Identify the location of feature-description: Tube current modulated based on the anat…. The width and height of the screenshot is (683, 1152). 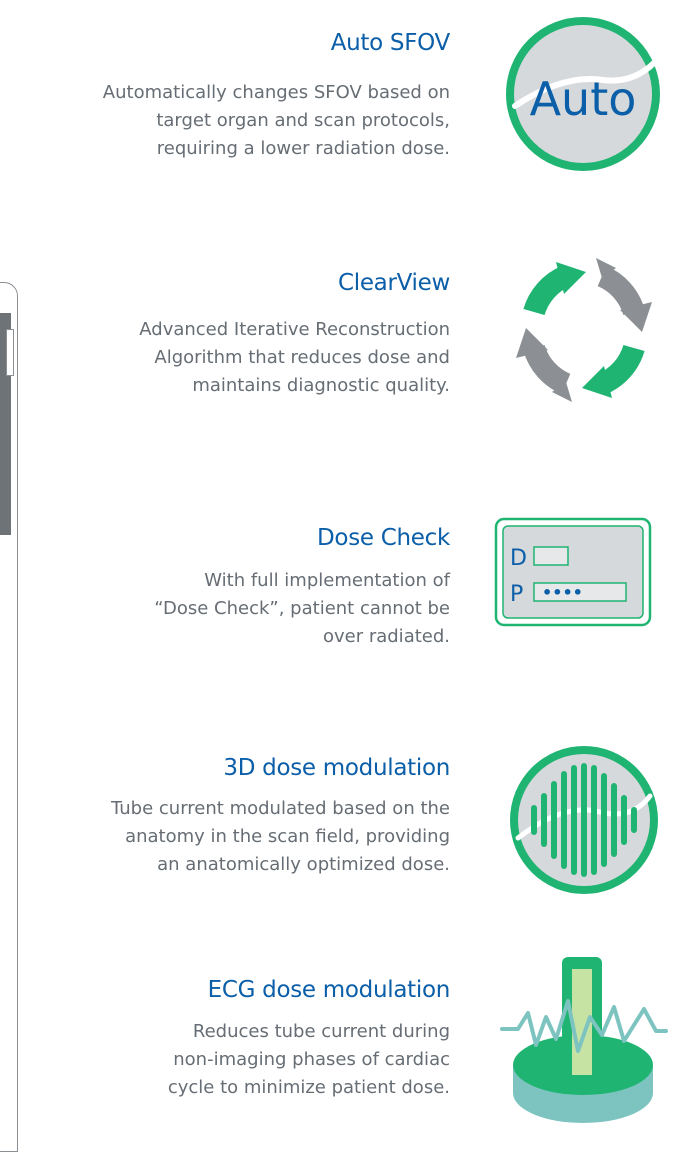
(280, 836).